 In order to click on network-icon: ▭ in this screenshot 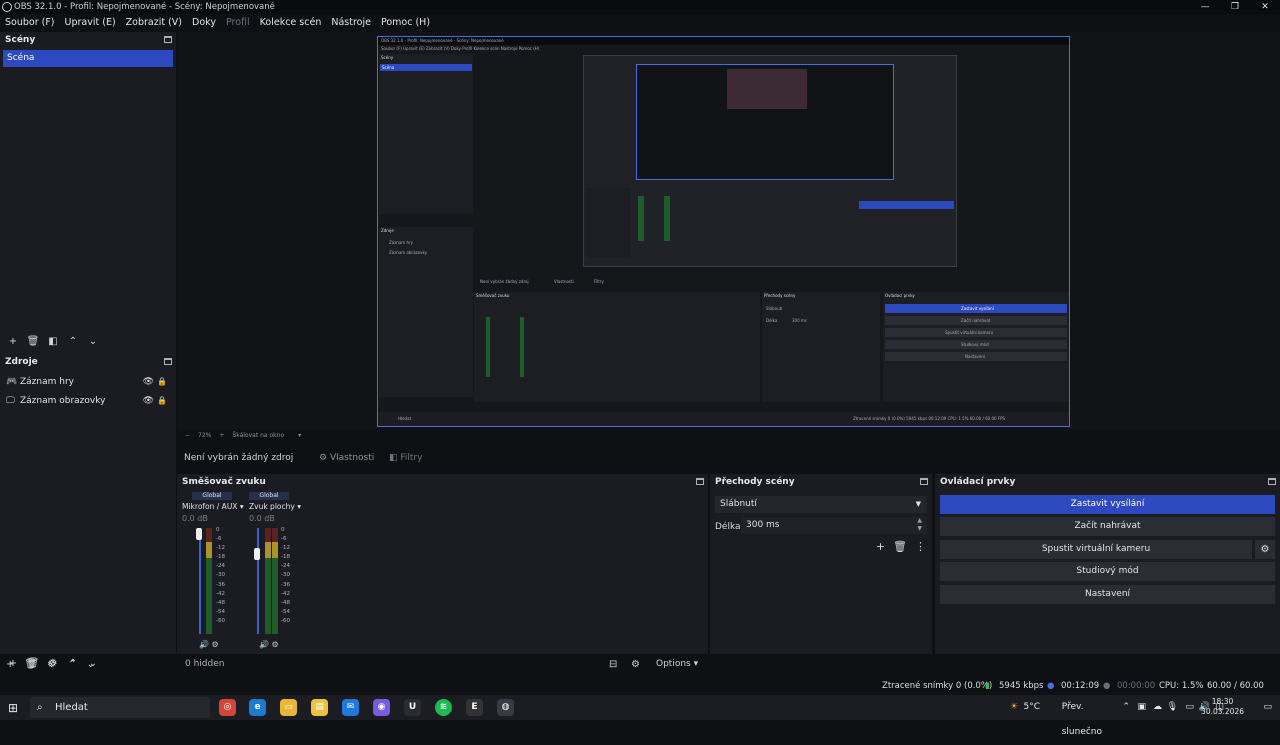, I will do `click(1189, 707)`.